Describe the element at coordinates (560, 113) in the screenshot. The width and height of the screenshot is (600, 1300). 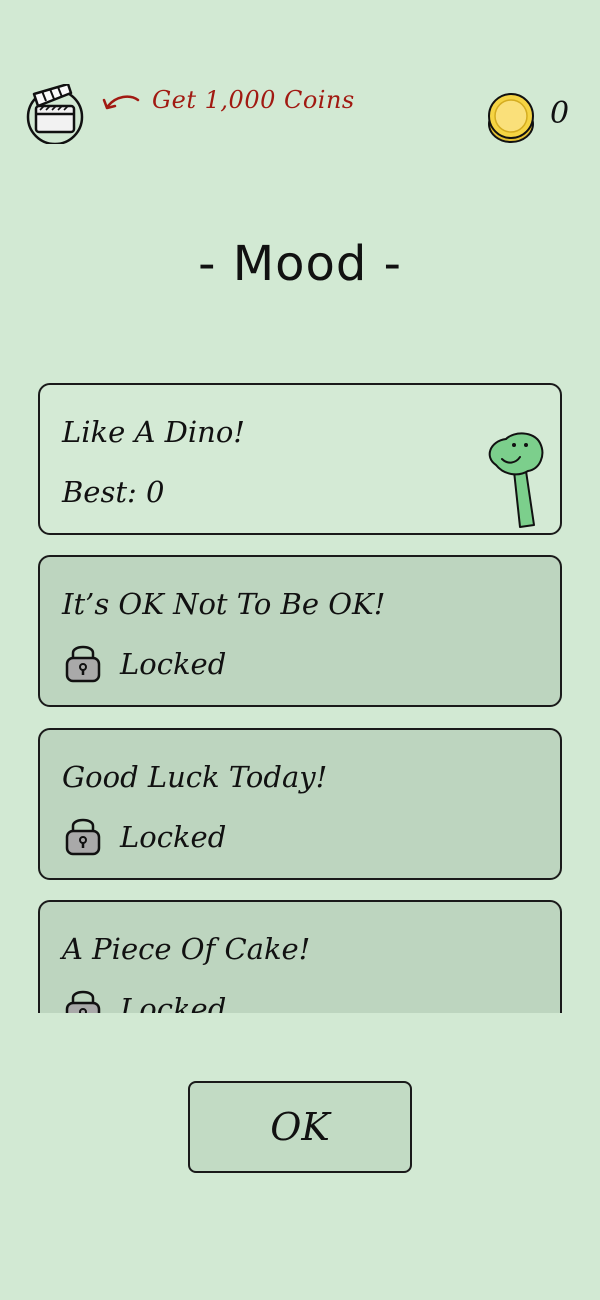
I see `coin-count: 0` at that location.